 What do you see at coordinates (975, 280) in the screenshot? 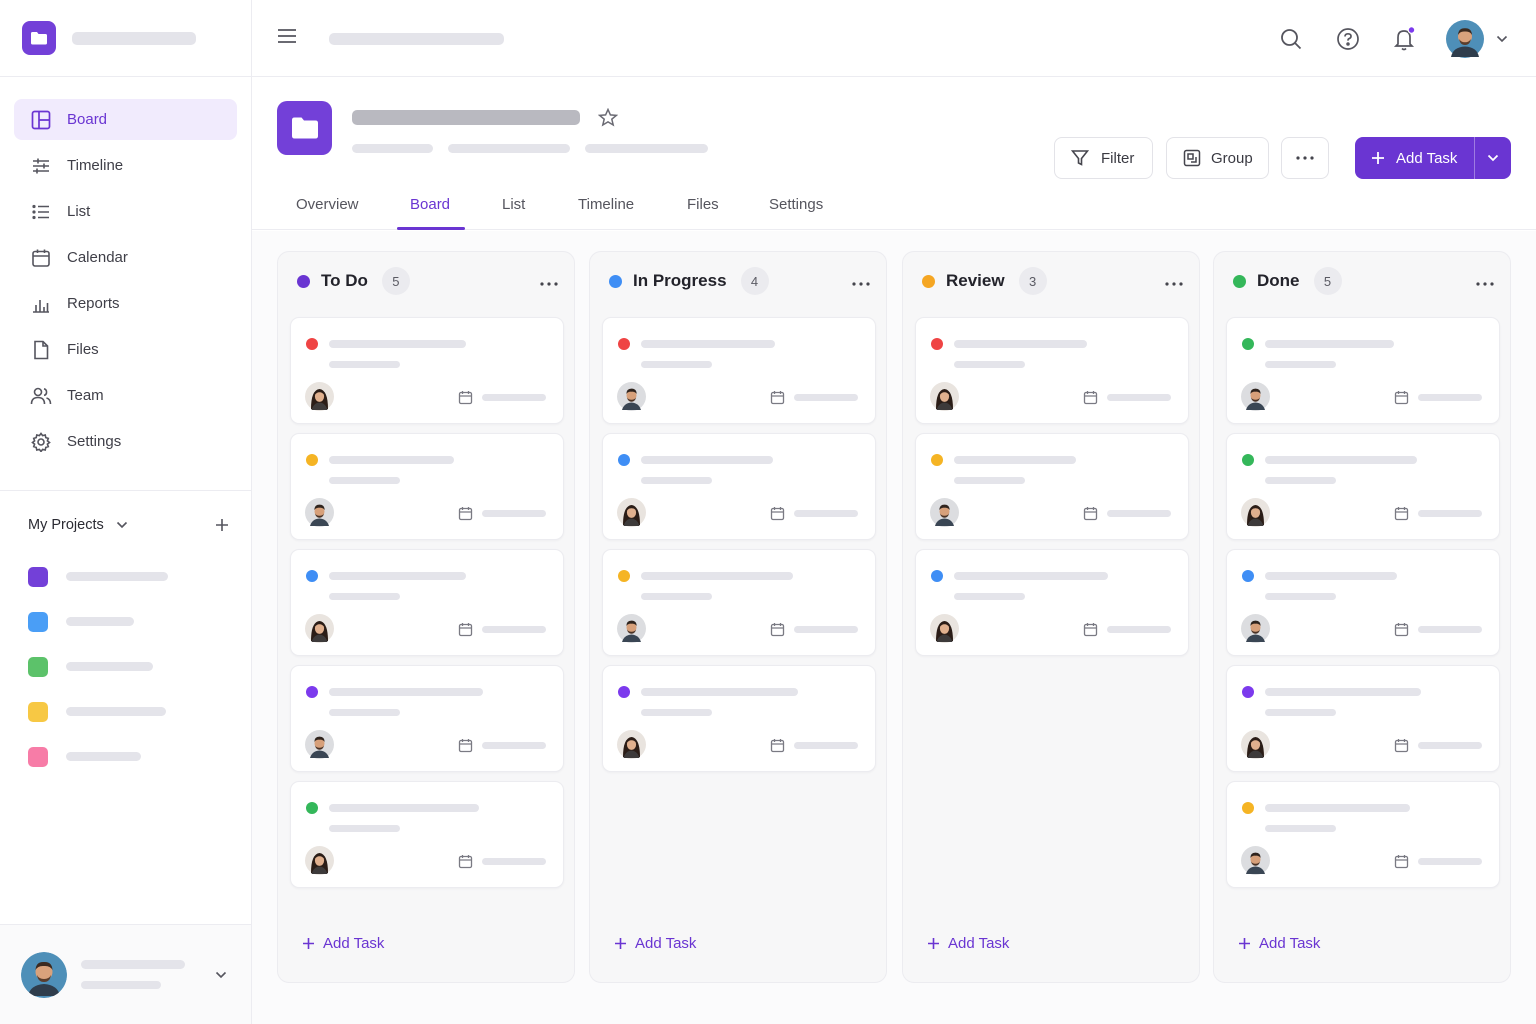
I see `column-title: Review` at bounding box center [975, 280].